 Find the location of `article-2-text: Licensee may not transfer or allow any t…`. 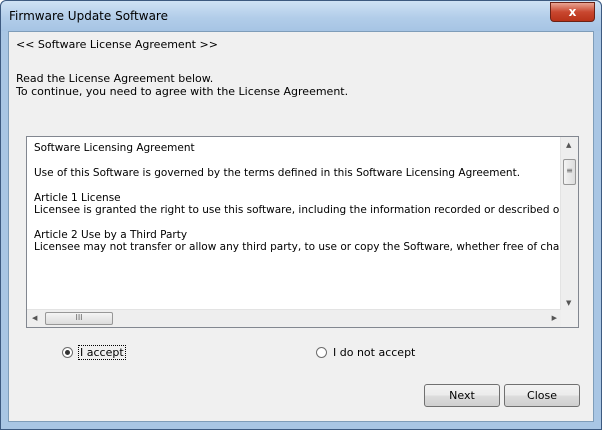

article-2-text: Licensee may not transfer or allow any t… is located at coordinates (296, 247).